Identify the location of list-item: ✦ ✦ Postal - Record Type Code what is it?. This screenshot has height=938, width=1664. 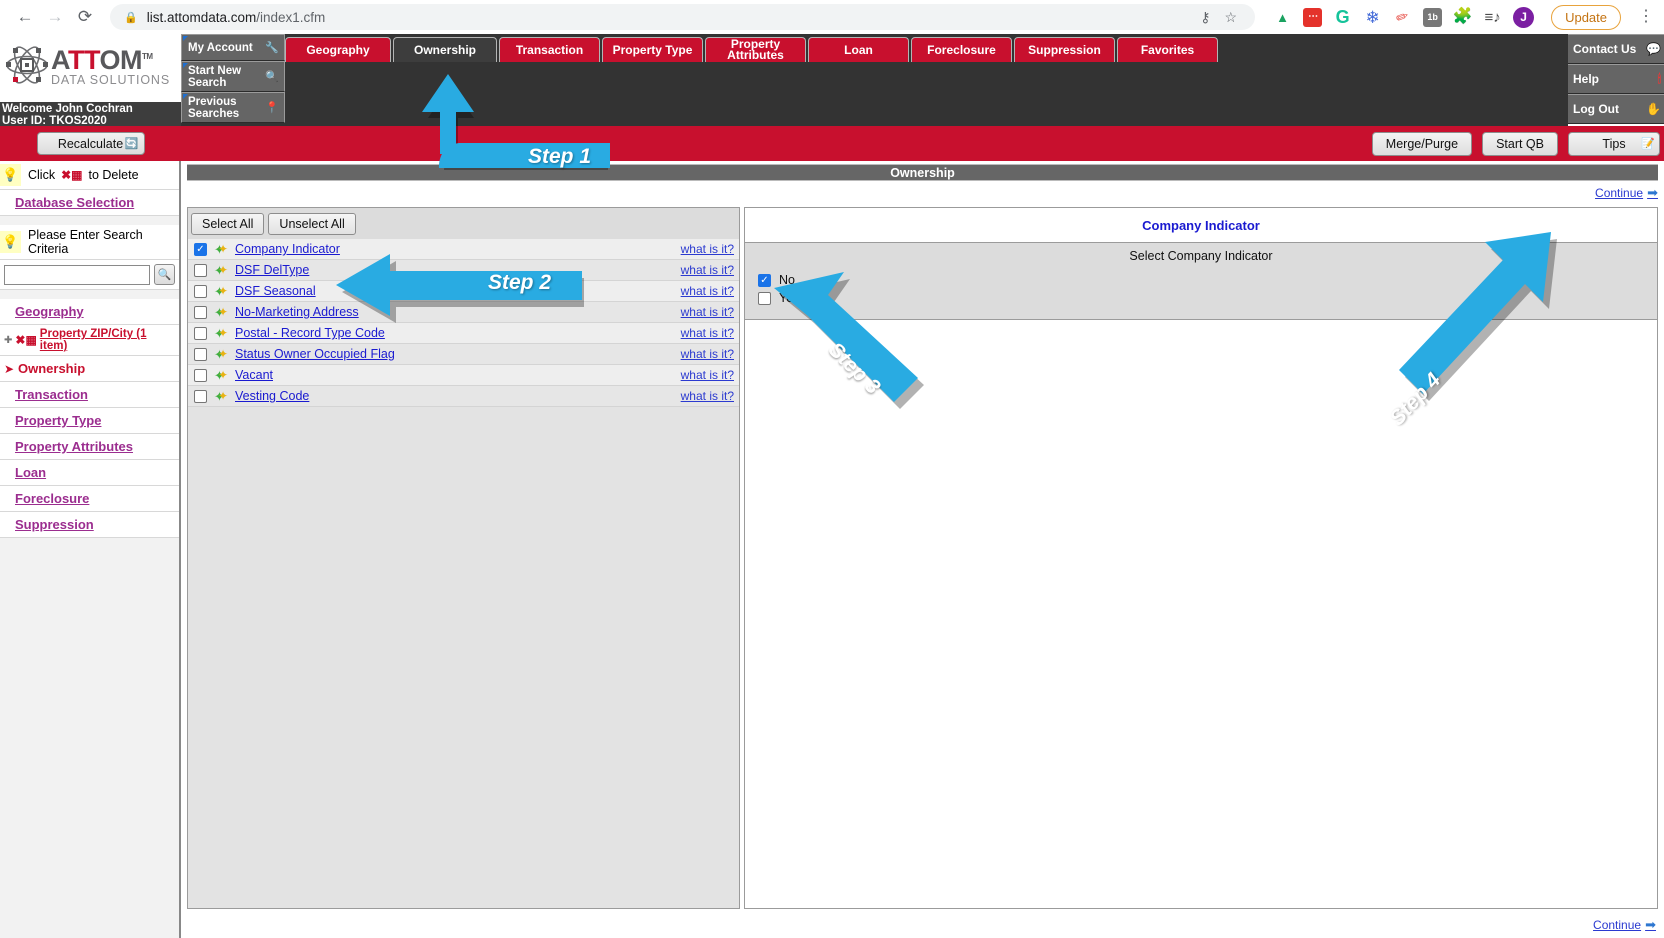
(463, 333).